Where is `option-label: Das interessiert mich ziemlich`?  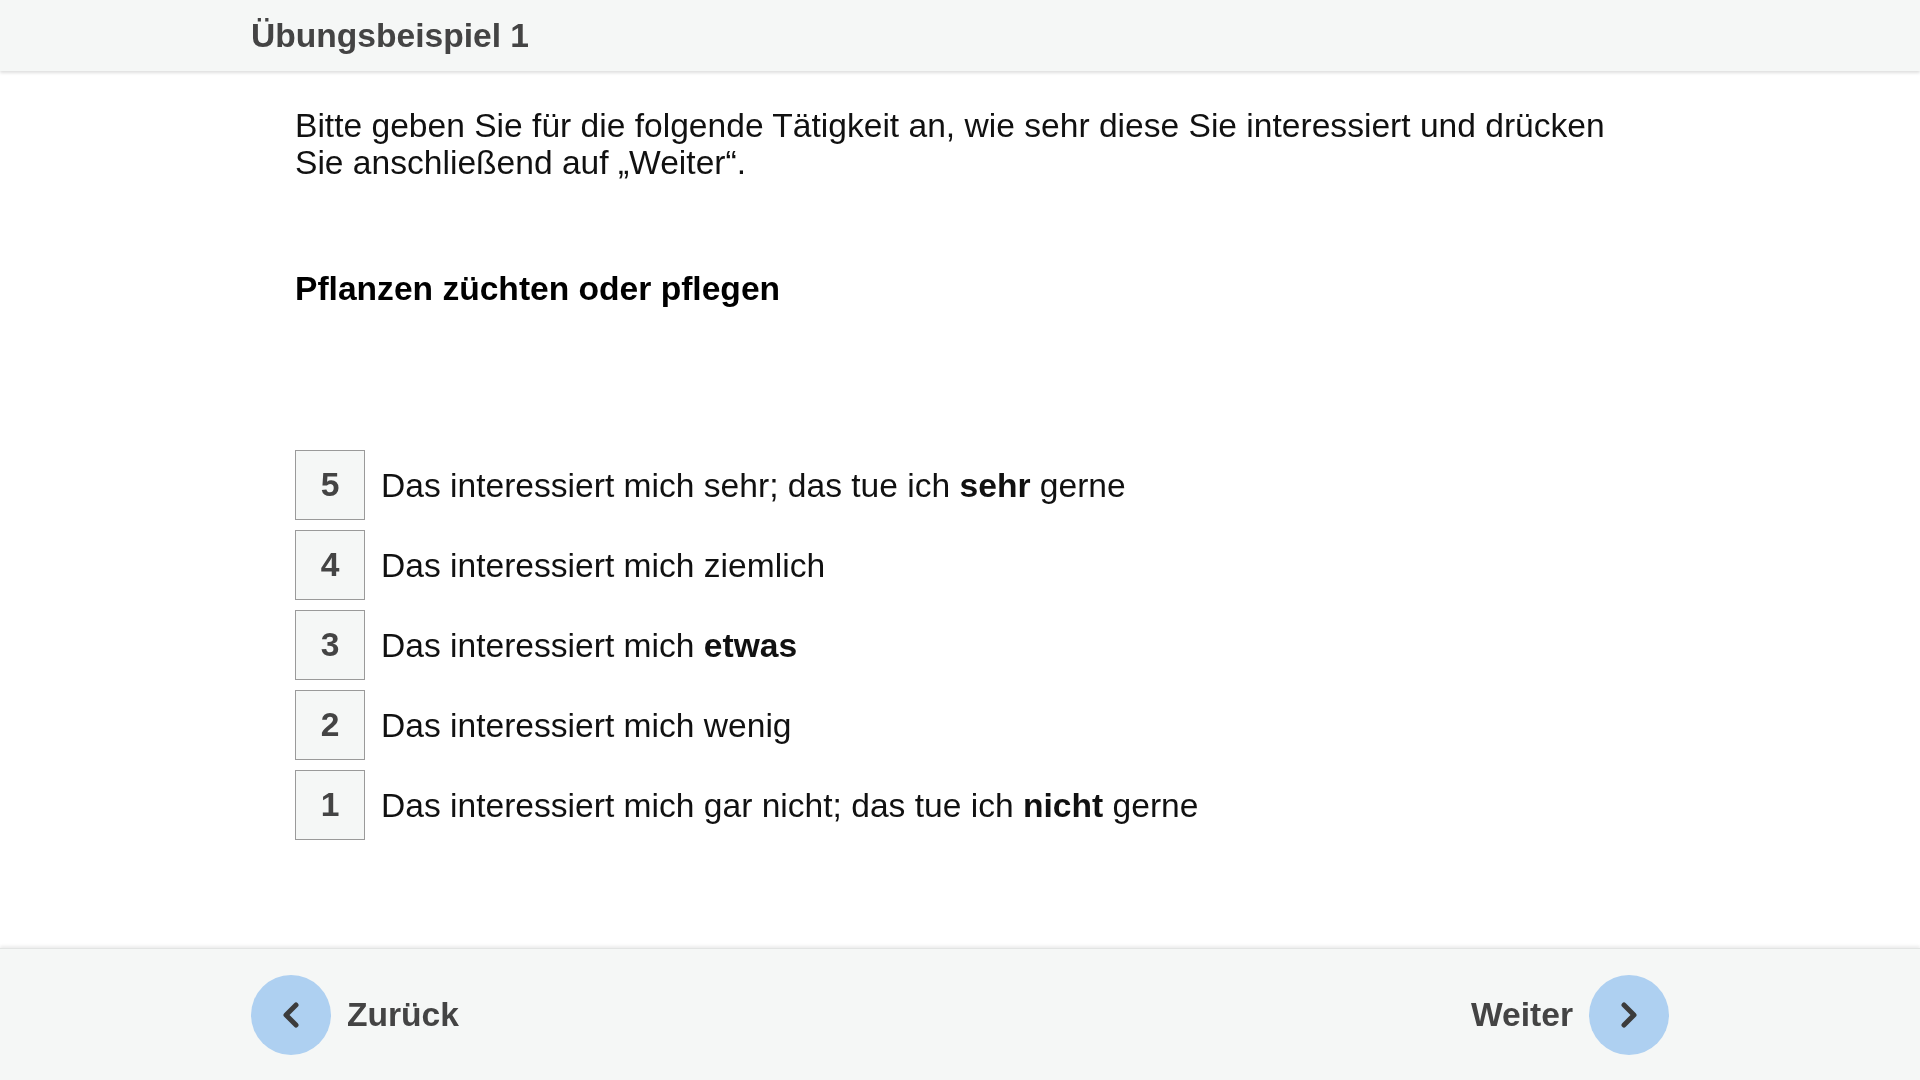 option-label: Das interessiert mich ziemlich is located at coordinates (603, 565).